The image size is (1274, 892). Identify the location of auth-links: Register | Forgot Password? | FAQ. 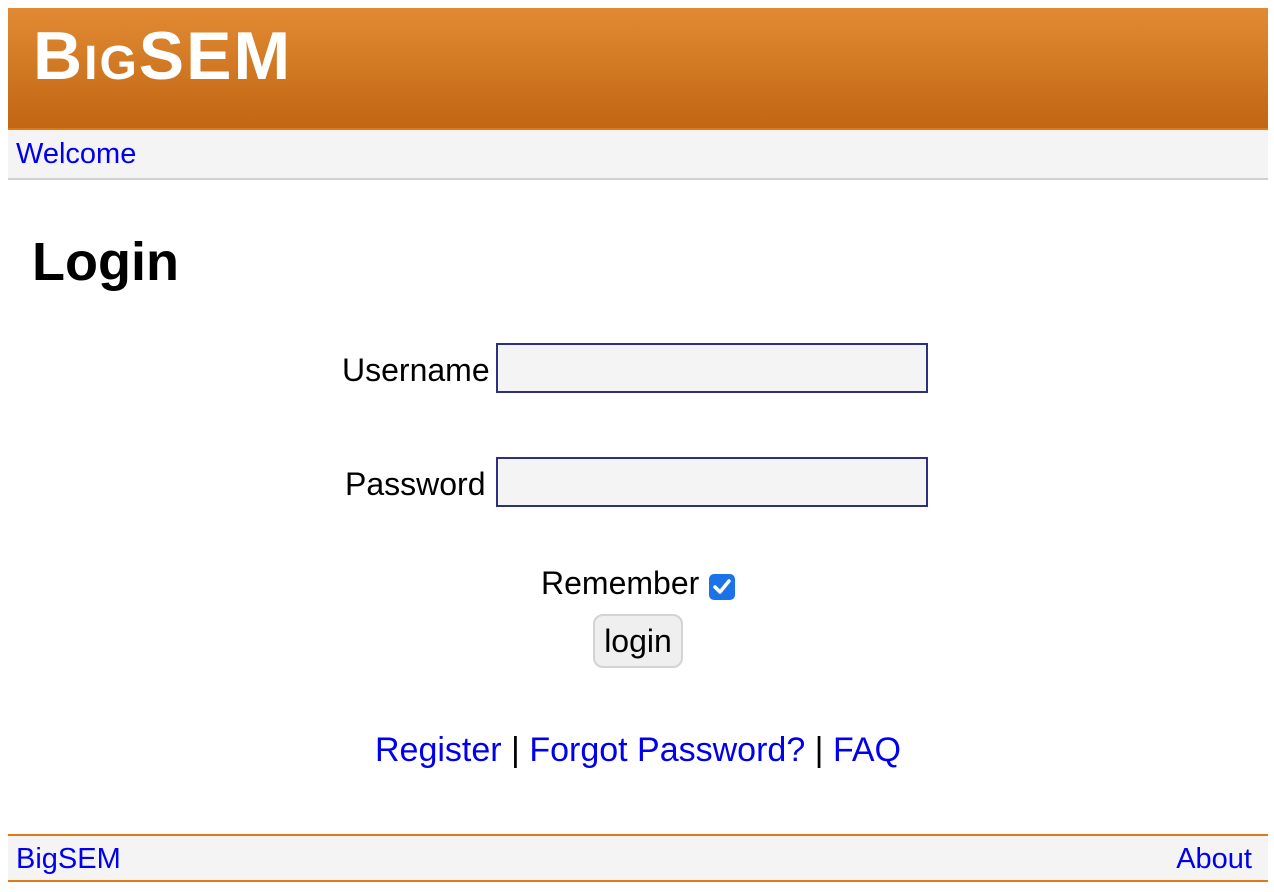
(638, 750).